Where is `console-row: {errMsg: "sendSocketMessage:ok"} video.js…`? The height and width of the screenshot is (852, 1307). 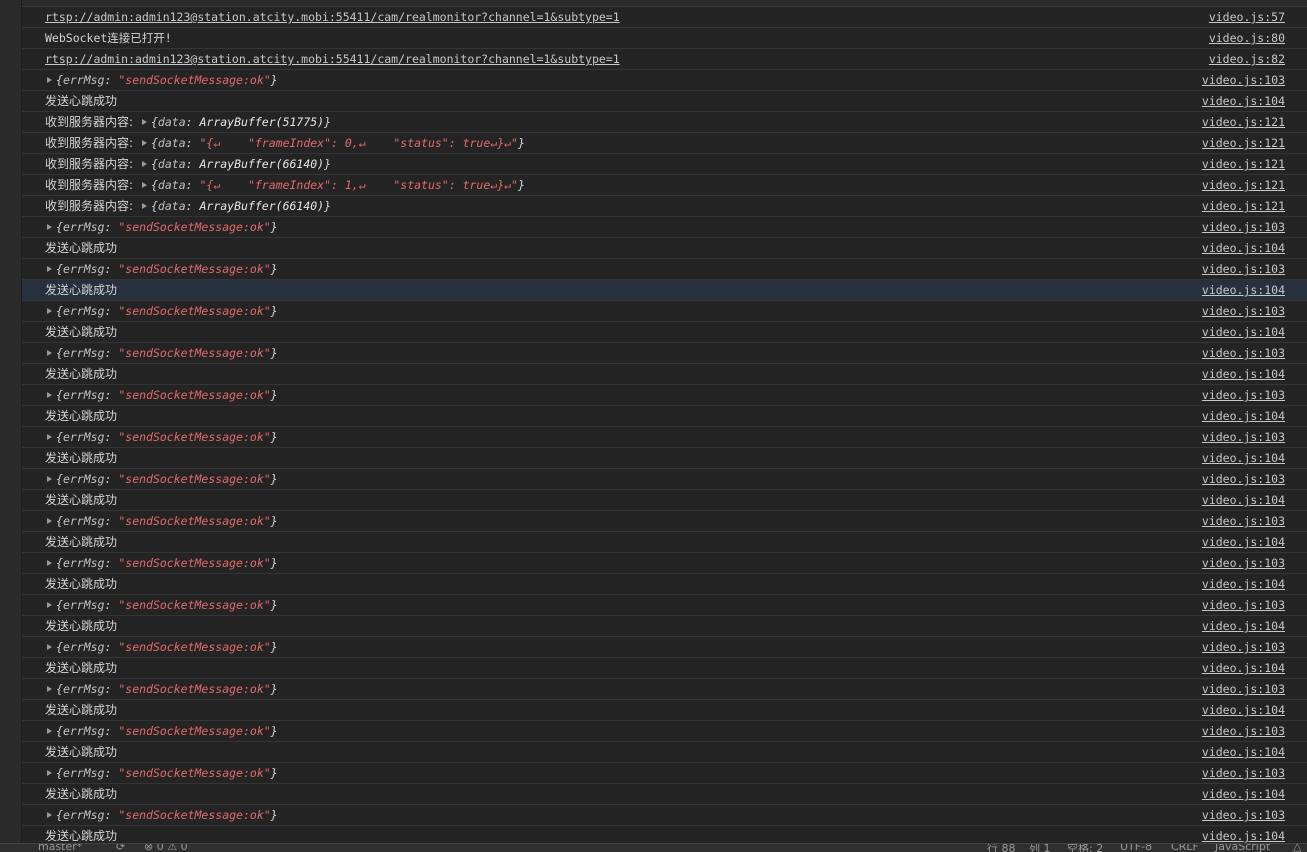 console-row: {errMsg: "sendSocketMessage:ok"} video.js… is located at coordinates (664, 731).